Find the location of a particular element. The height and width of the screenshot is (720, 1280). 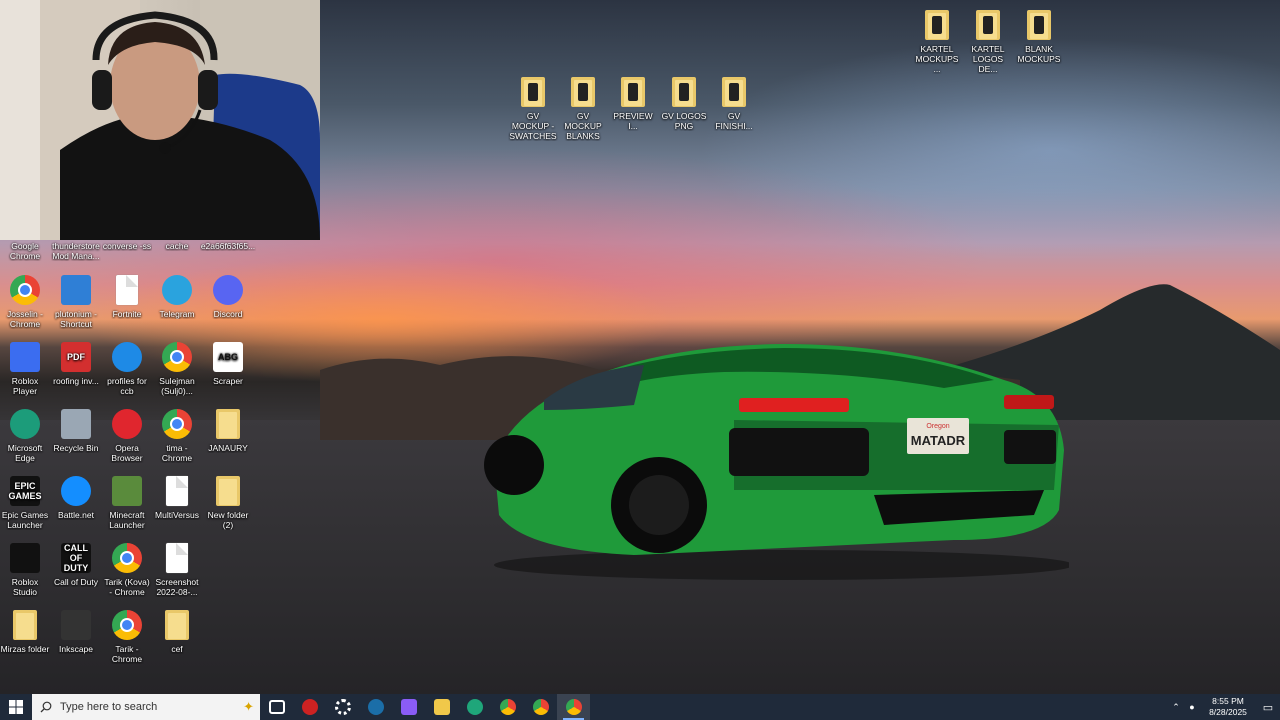

taskbar-app-chrome-active is located at coordinates (573, 707).